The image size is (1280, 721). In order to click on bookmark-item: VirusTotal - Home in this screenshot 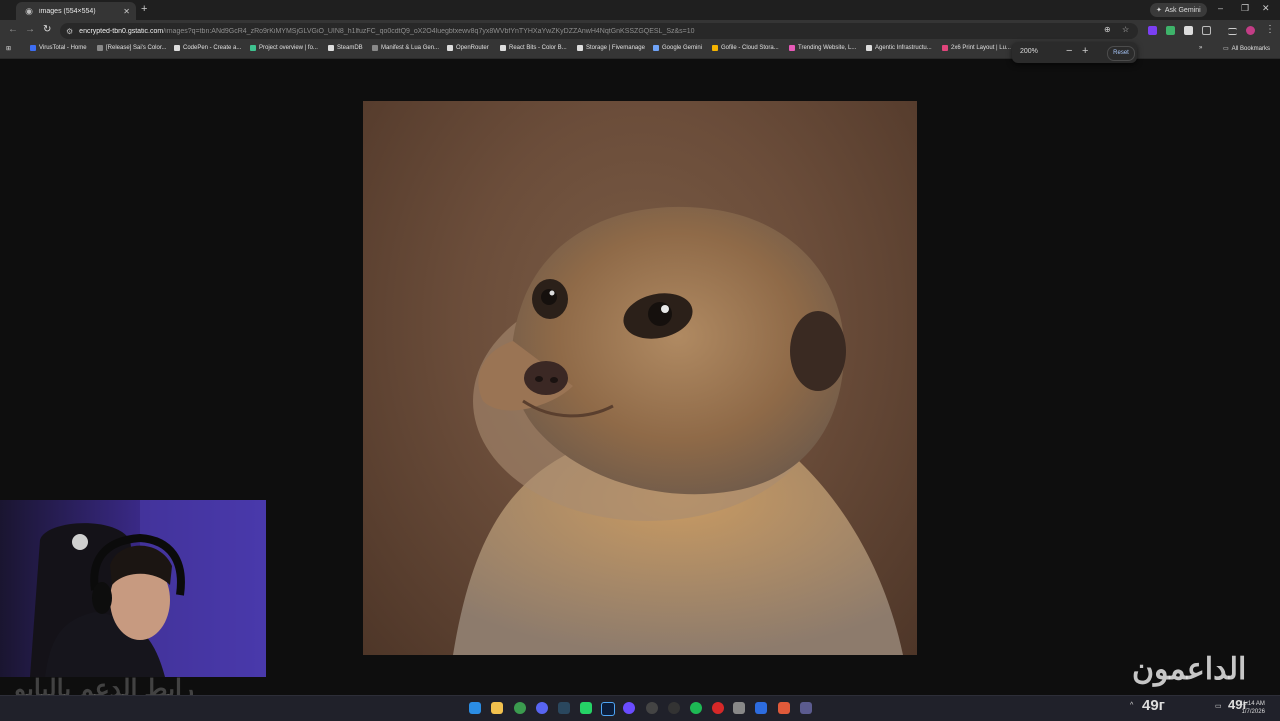, I will do `click(58, 48)`.